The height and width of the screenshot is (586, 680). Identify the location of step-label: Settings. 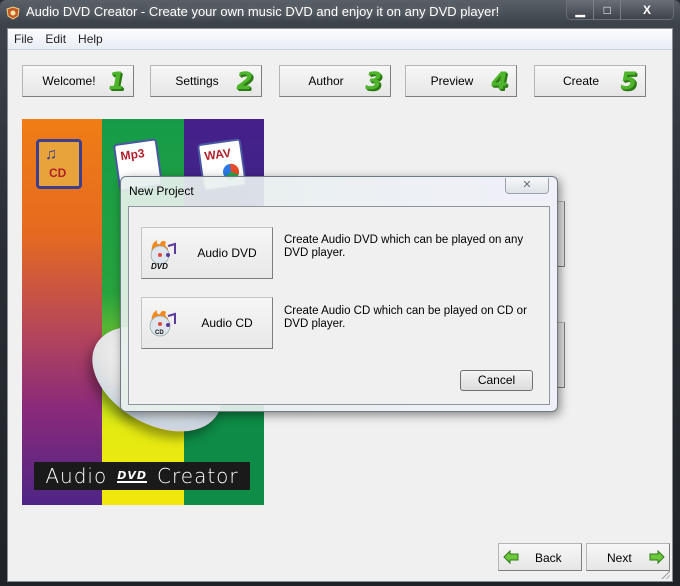
(197, 81).